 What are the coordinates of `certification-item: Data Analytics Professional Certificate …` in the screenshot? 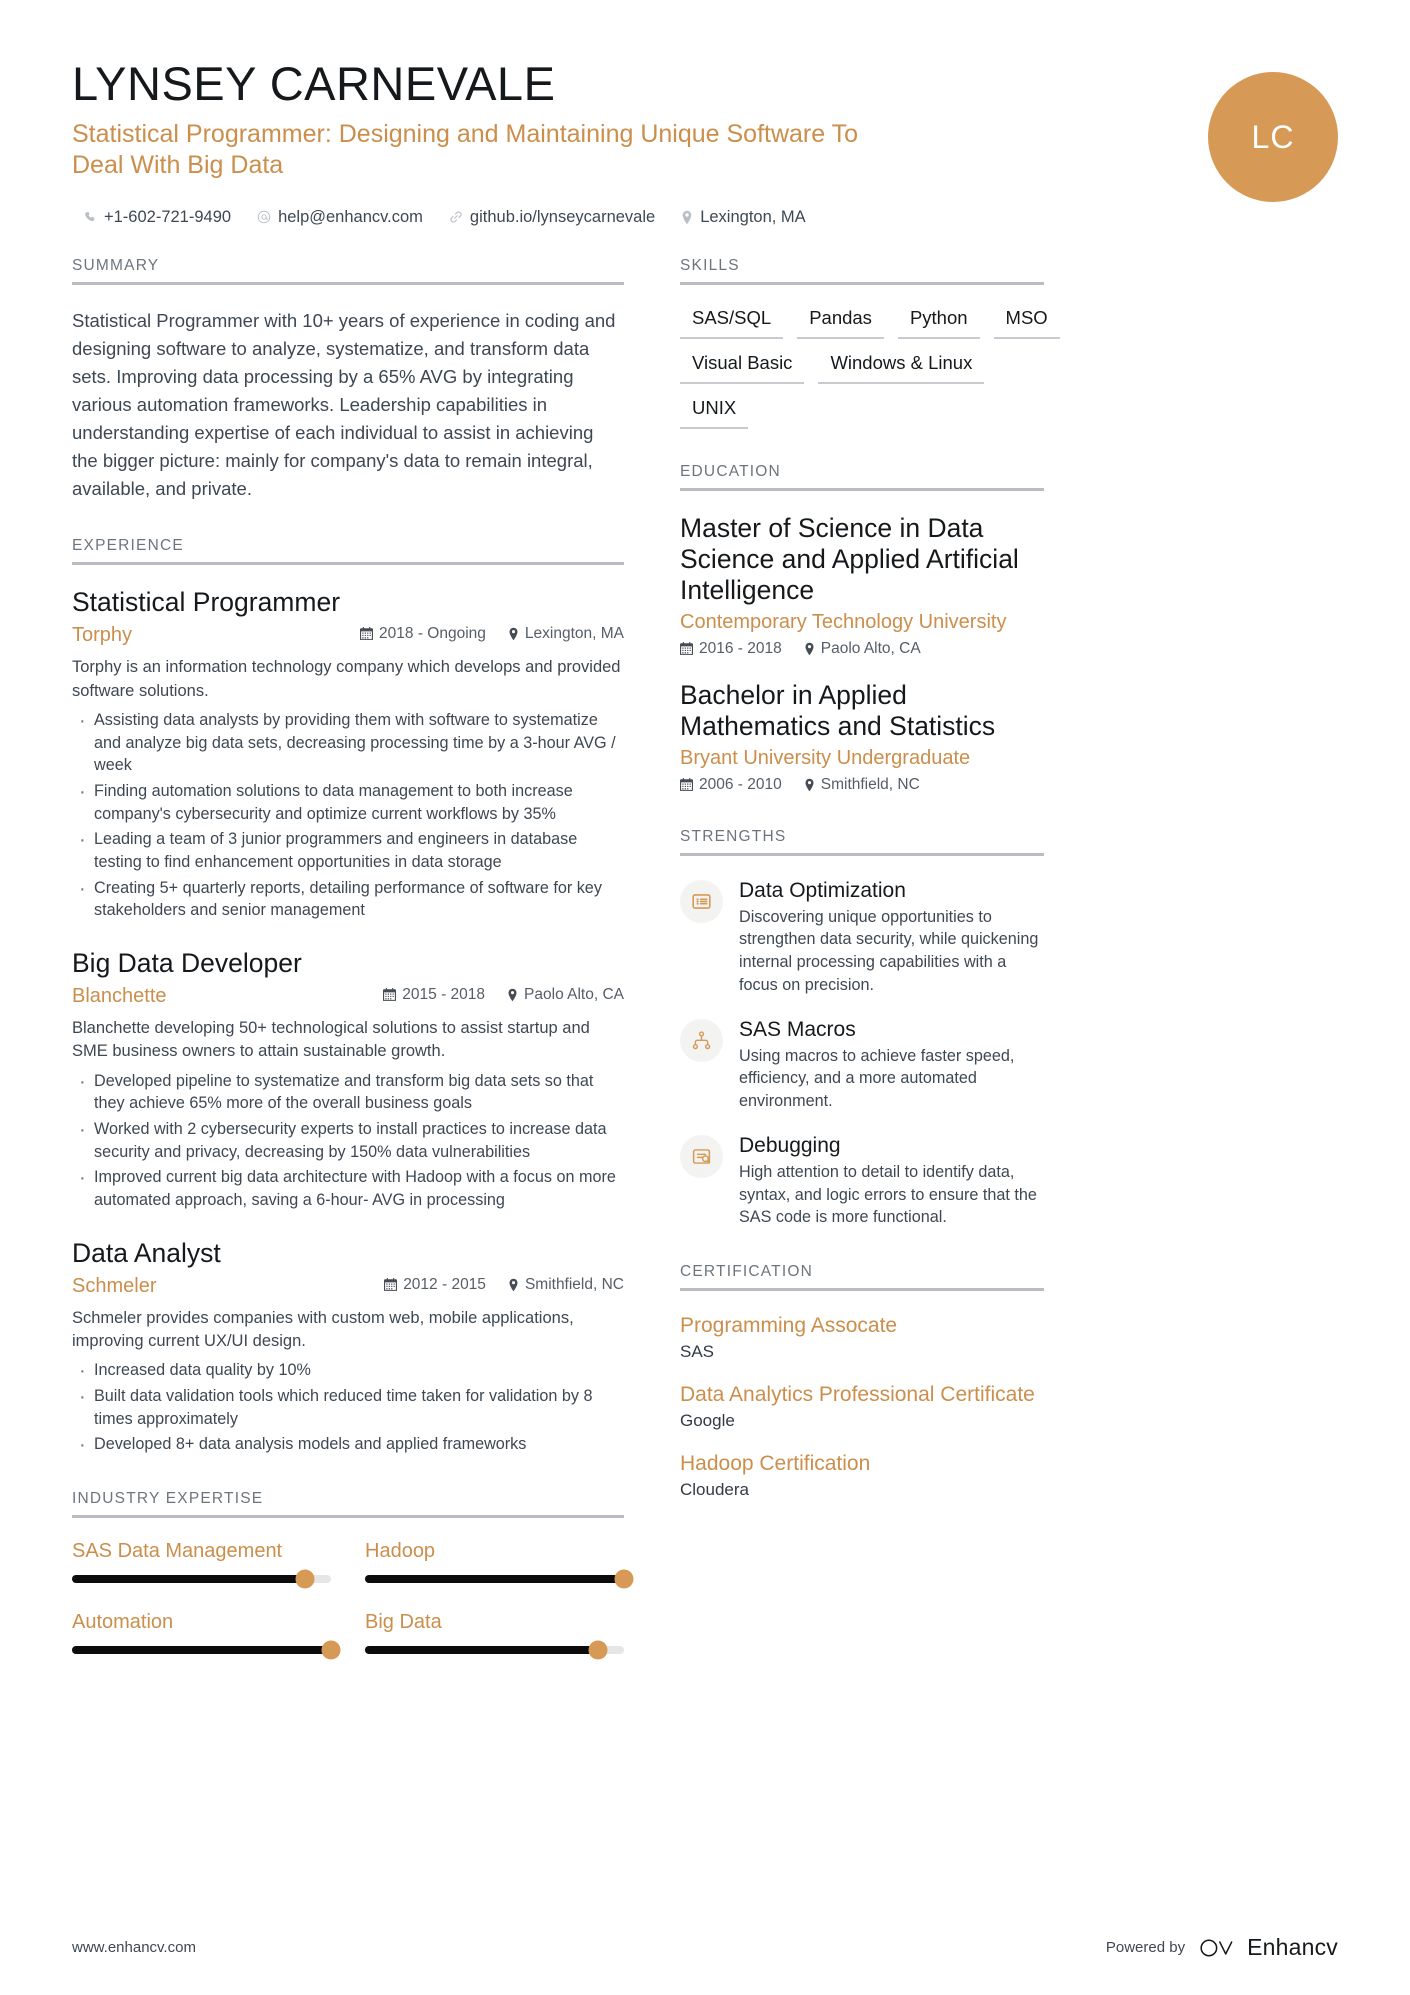 It's located at (862, 1406).